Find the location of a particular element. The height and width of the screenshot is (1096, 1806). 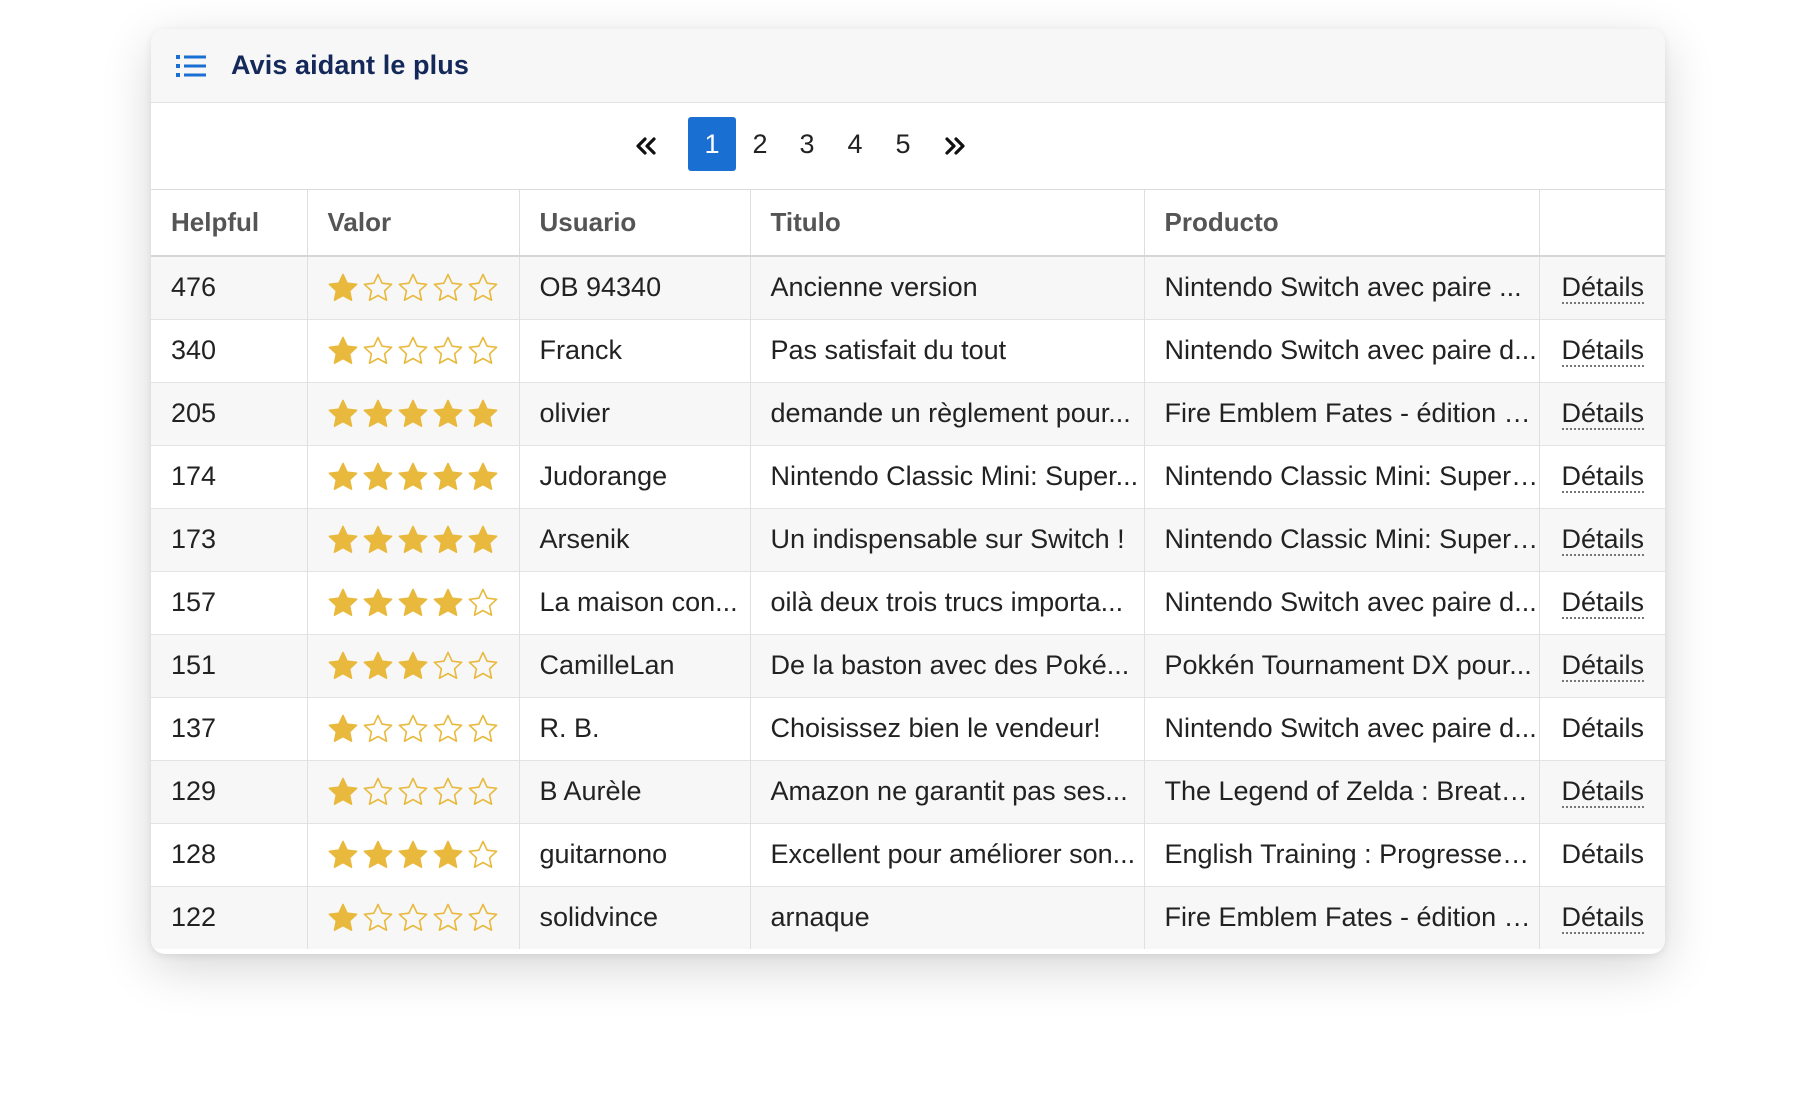

column-header-actions is located at coordinates (1602, 223).